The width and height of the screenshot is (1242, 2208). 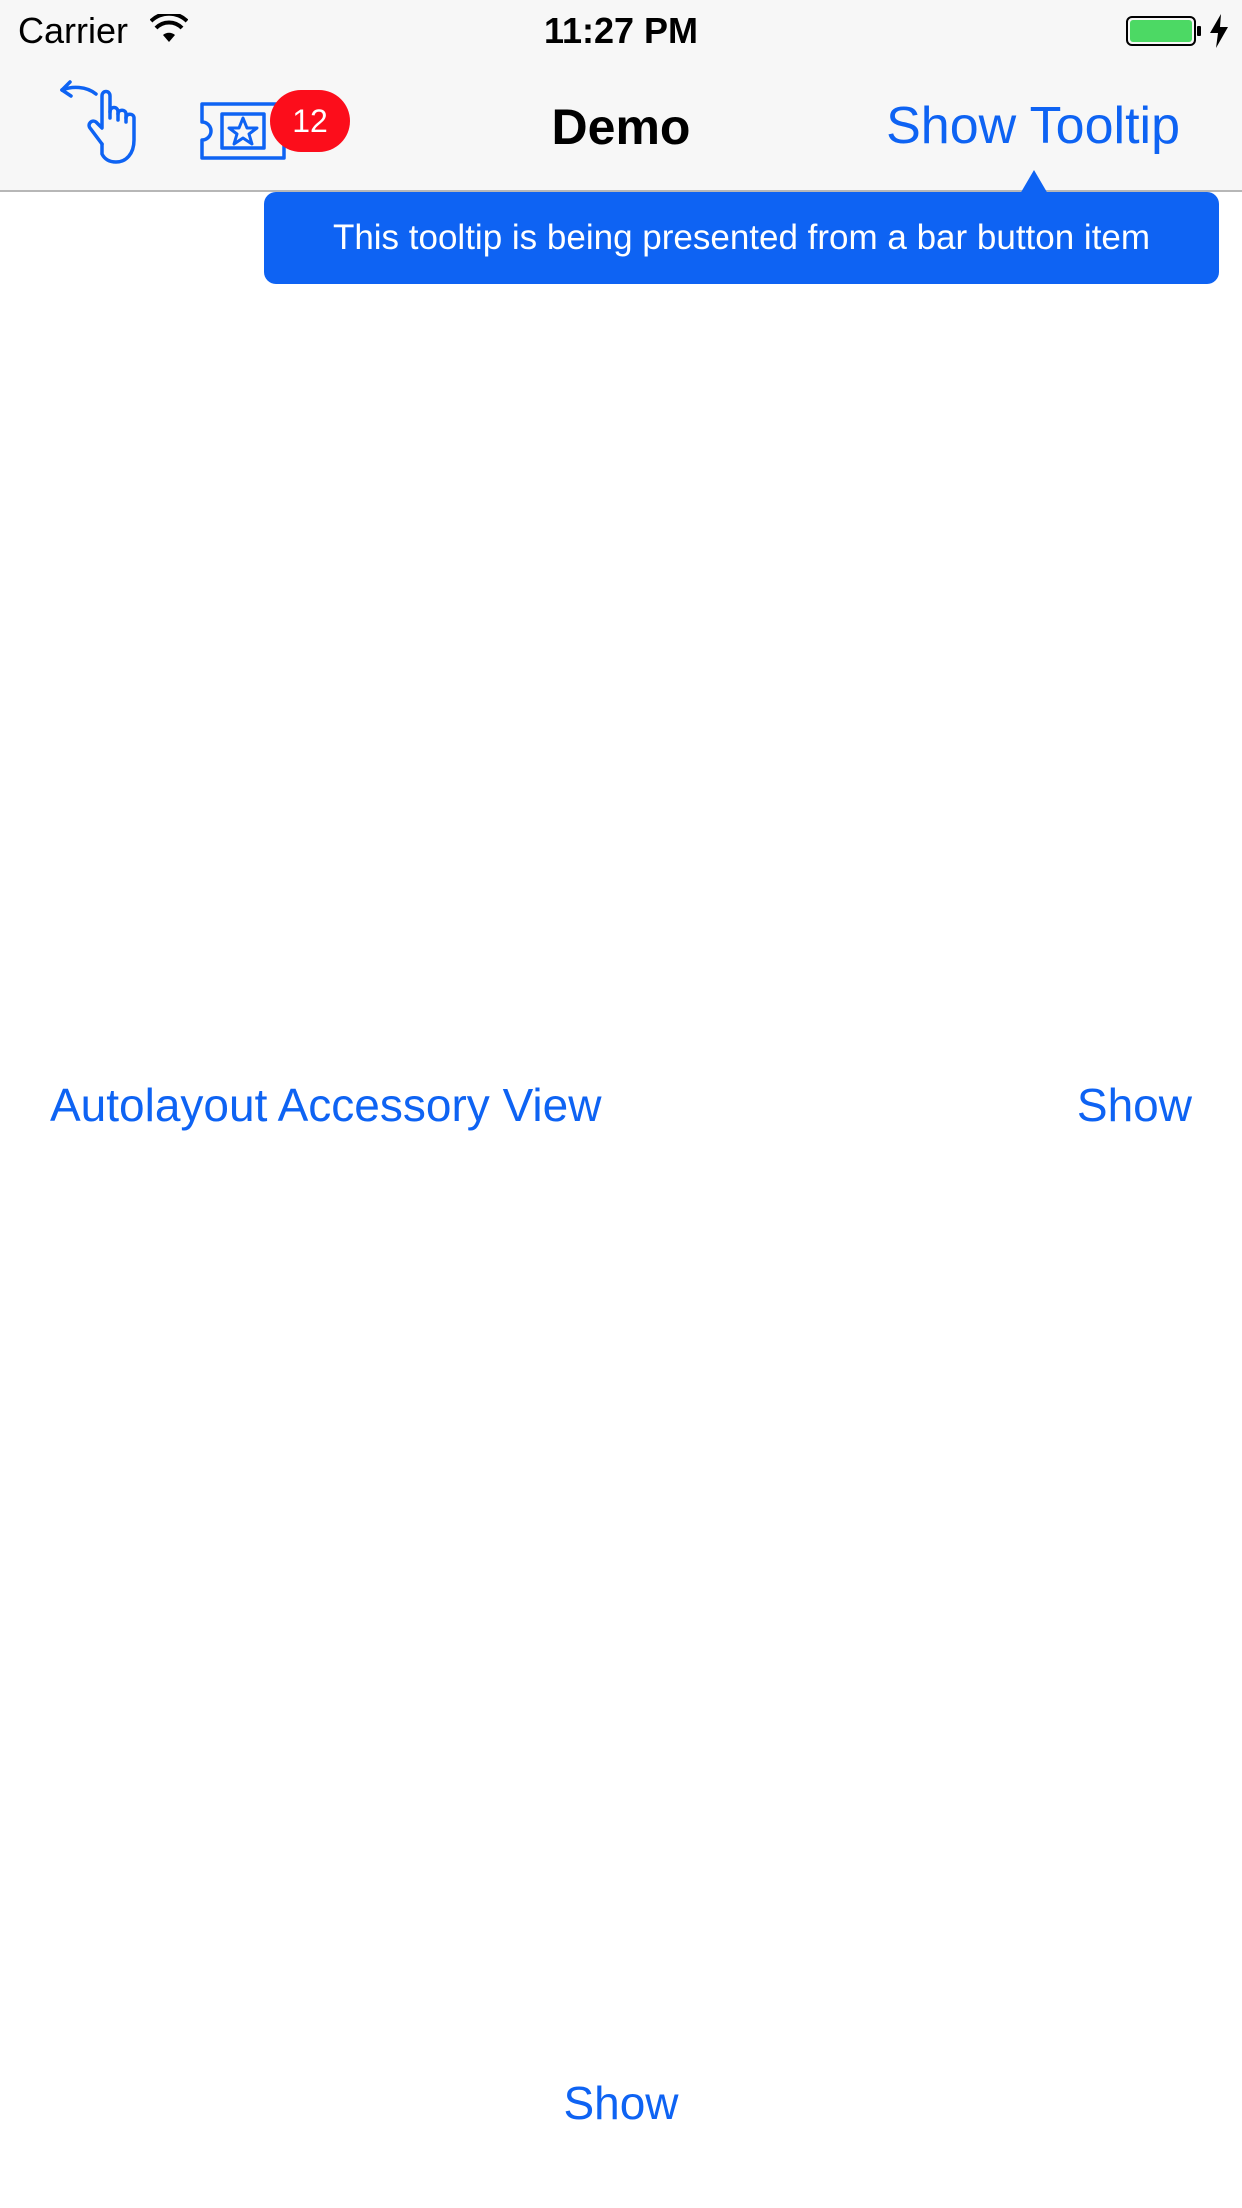 I want to click on battery-icon, so click(x=1163, y=31).